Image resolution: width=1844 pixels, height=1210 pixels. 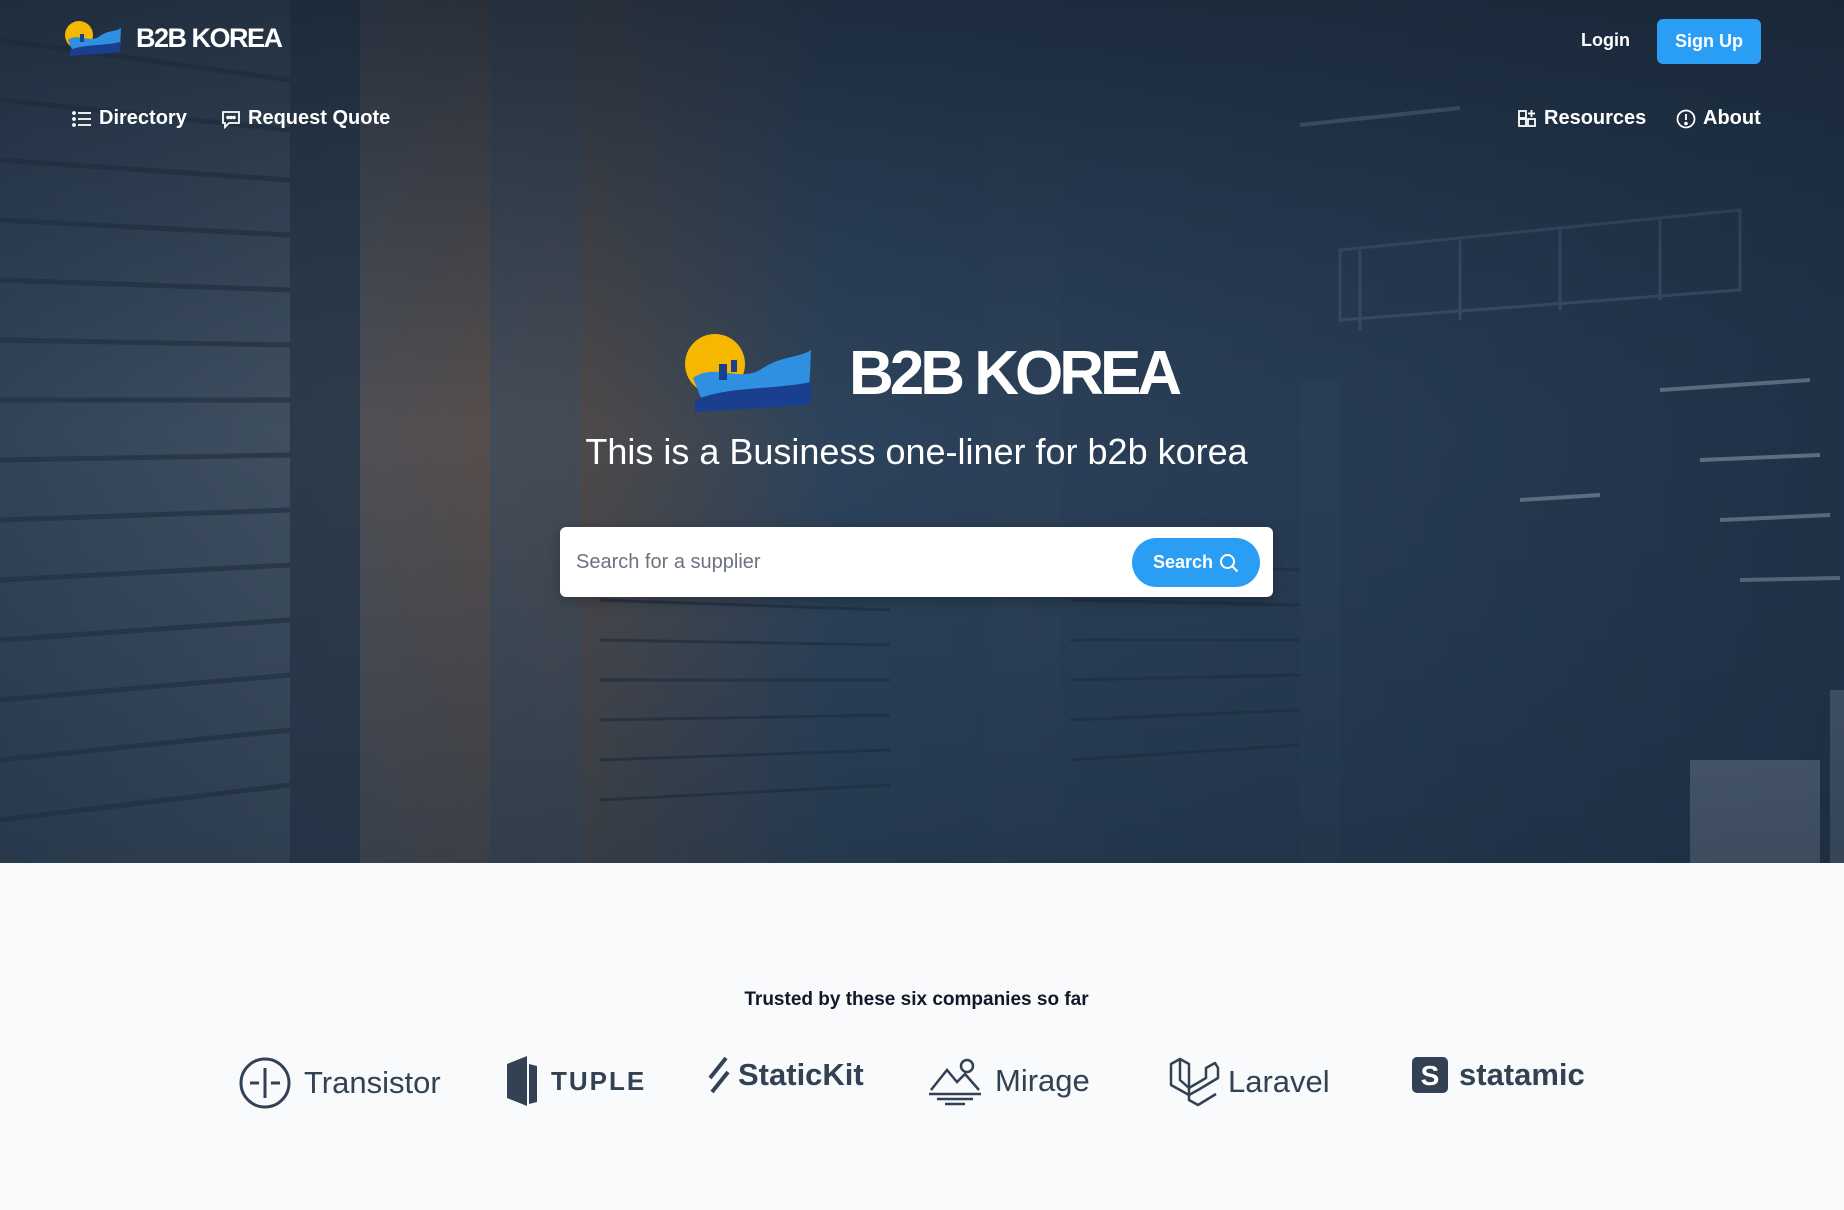 I want to click on hero-logo: B2B KOREA, so click(x=933, y=373).